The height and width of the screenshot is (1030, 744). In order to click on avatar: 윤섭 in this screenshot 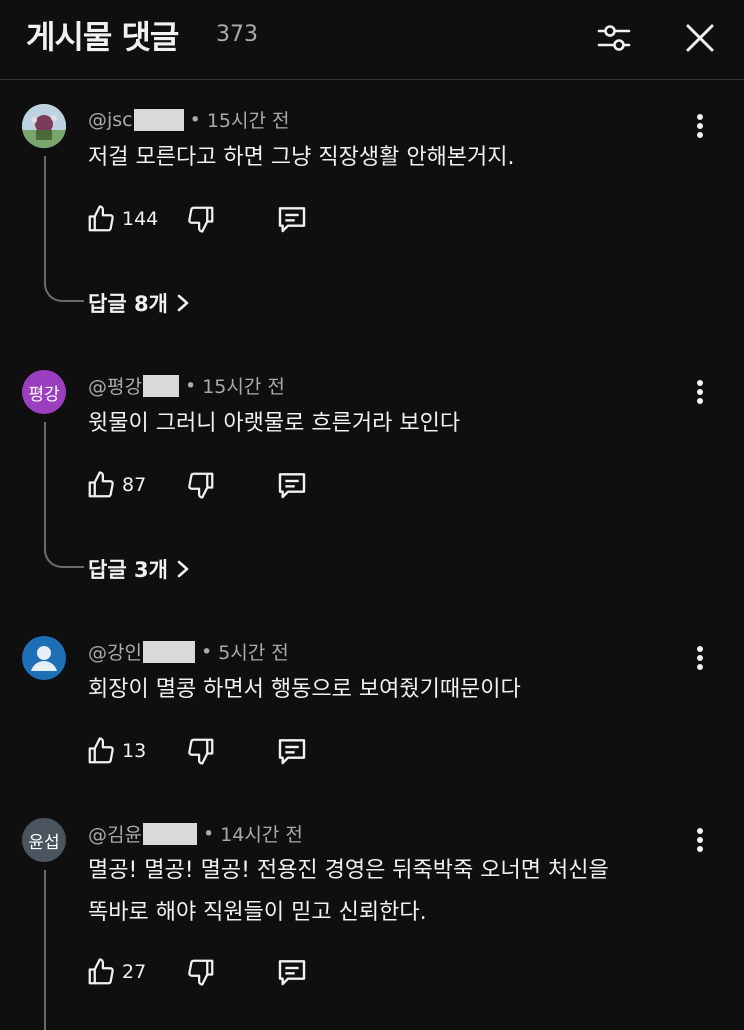, I will do `click(44, 840)`.